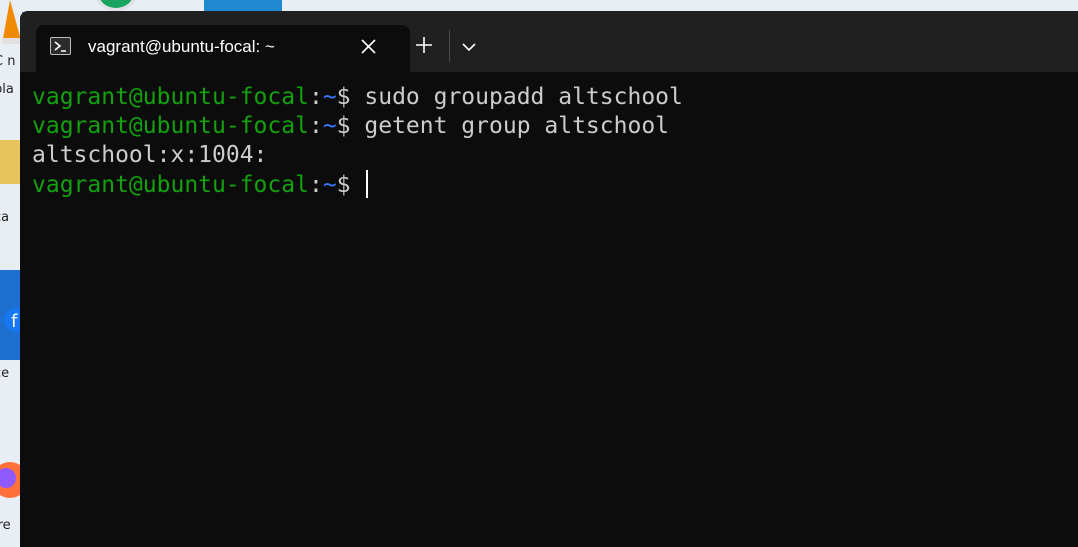 The image size is (1078, 547). What do you see at coordinates (369, 47) in the screenshot?
I see `close-icon` at bounding box center [369, 47].